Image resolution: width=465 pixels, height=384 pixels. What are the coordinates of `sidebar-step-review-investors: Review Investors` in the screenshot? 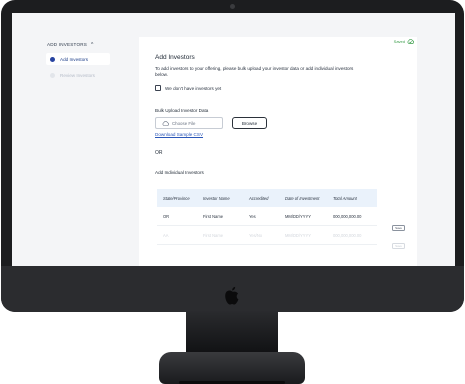 It's located at (78, 75).